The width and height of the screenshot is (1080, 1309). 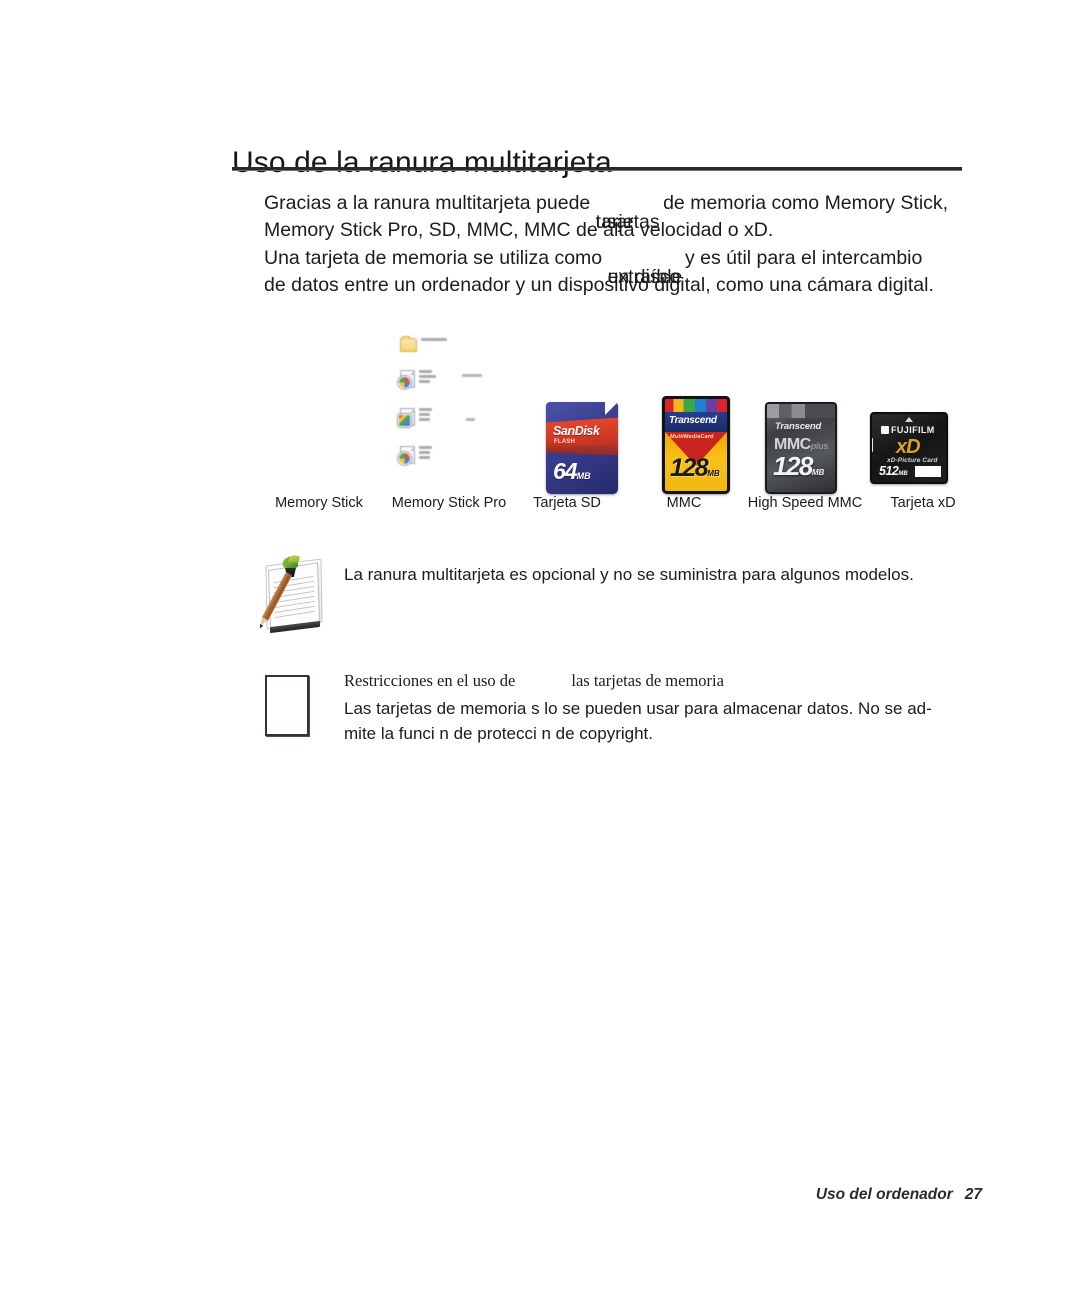 I want to click on xd-logo-mark: xD, so click(x=908, y=447).